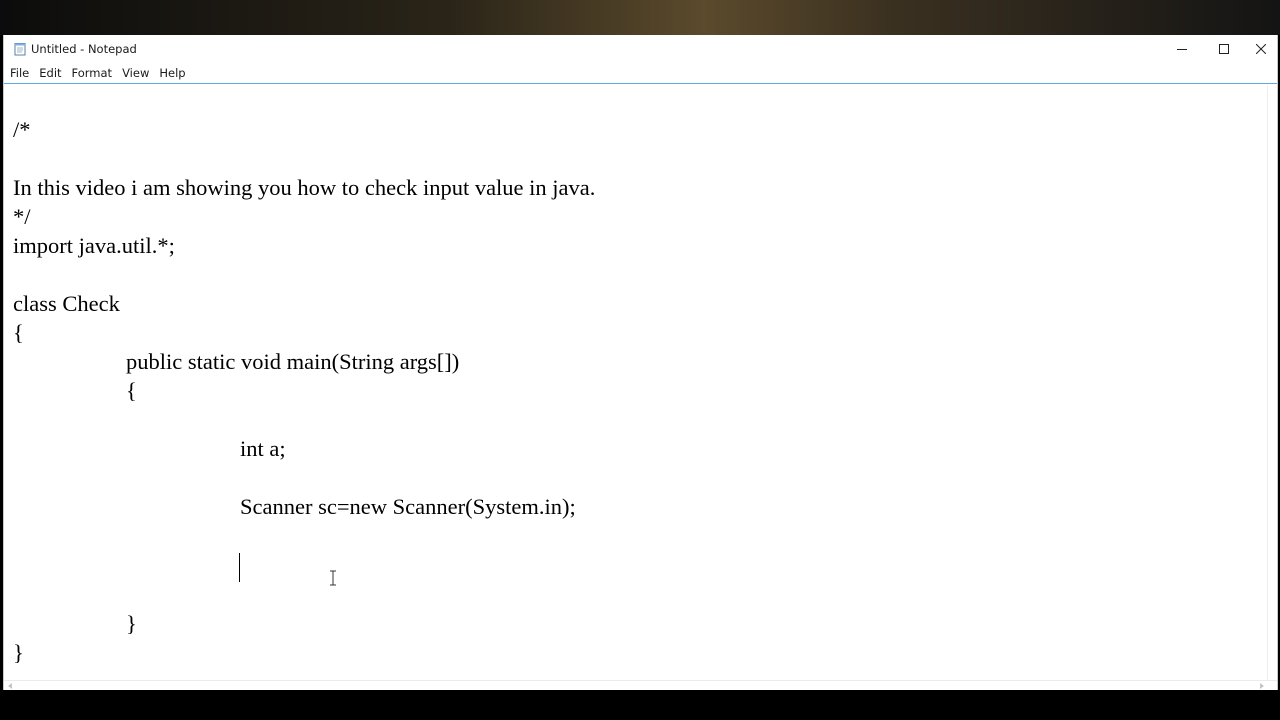  What do you see at coordinates (20, 49) in the screenshot?
I see `notepad-icon` at bounding box center [20, 49].